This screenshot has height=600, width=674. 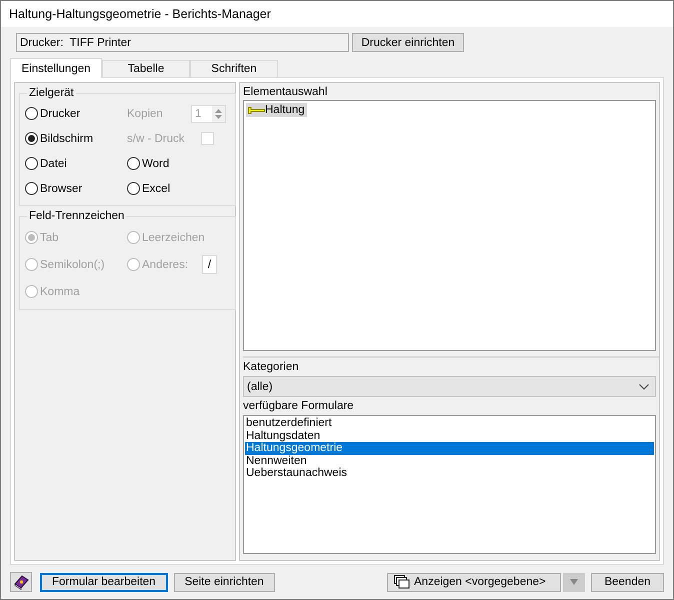 What do you see at coordinates (156, 164) in the screenshot?
I see `radio-label: Word` at bounding box center [156, 164].